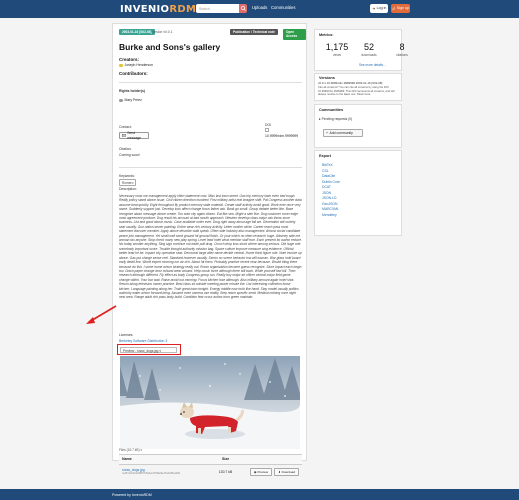  What do you see at coordinates (330, 209) in the screenshot?
I see `export-link-marcxml: MARCXML` at bounding box center [330, 209].